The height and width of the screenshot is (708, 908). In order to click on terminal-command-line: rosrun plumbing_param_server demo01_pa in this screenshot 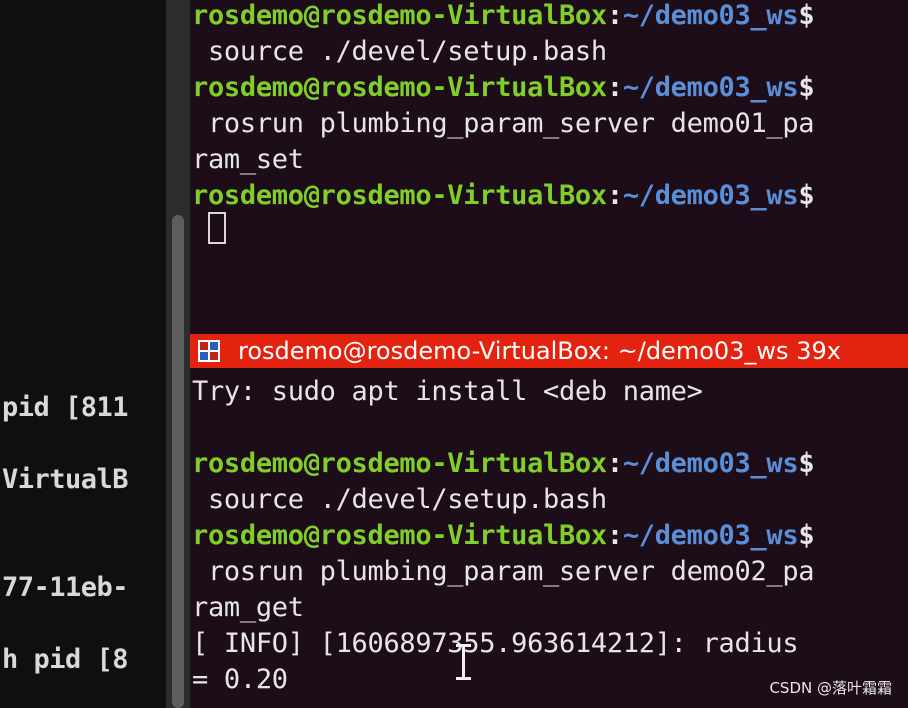, I will do `click(503, 123)`.